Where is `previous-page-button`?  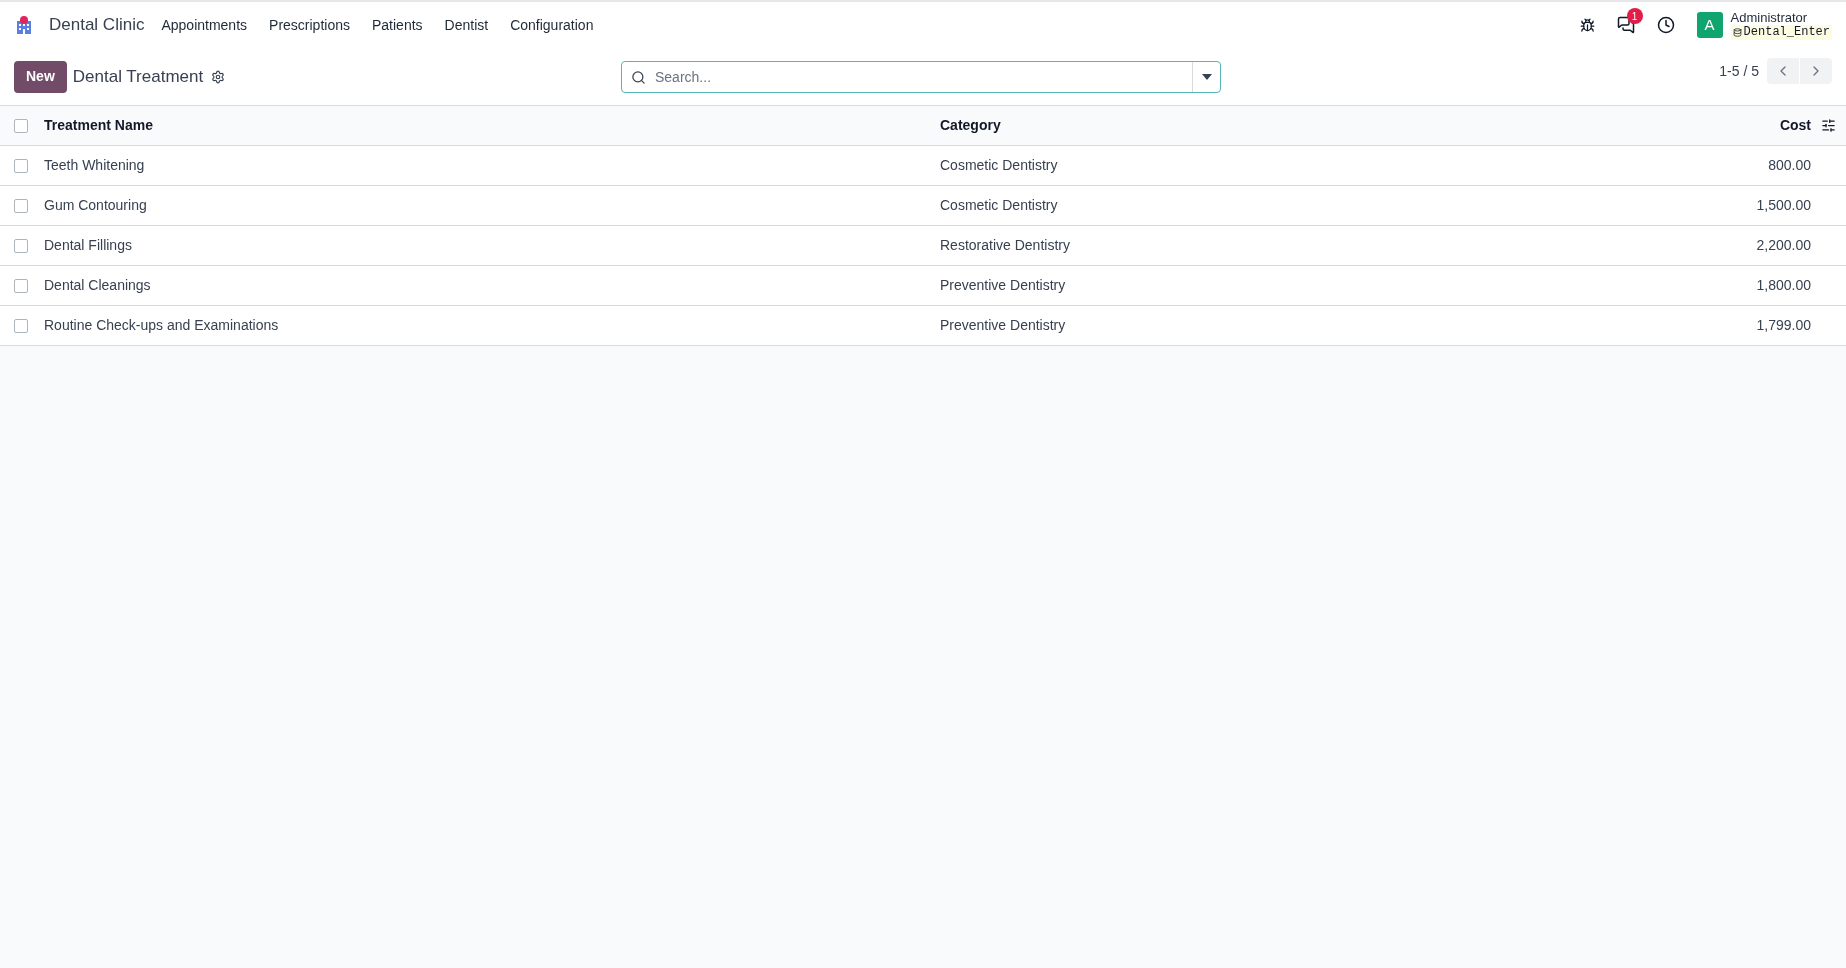 previous-page-button is located at coordinates (1783, 71).